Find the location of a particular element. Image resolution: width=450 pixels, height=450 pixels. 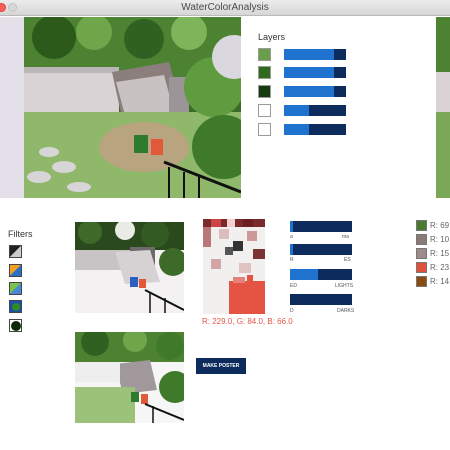

gray-filter-icon is located at coordinates (15, 251).